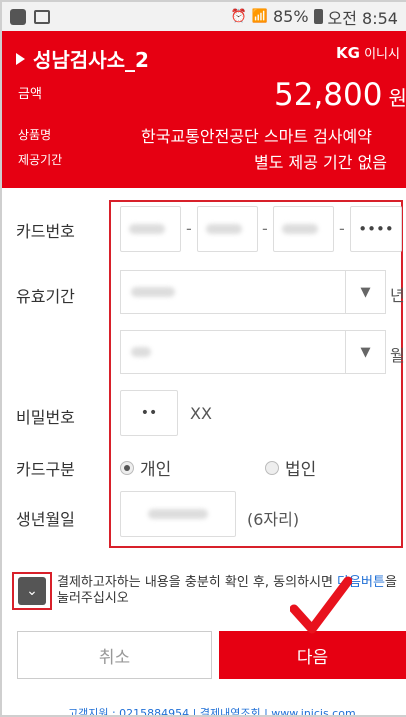 Image resolution: width=406 pixels, height=717 pixels. I want to click on card-type-corporate-radio: 법인, so click(290, 467).